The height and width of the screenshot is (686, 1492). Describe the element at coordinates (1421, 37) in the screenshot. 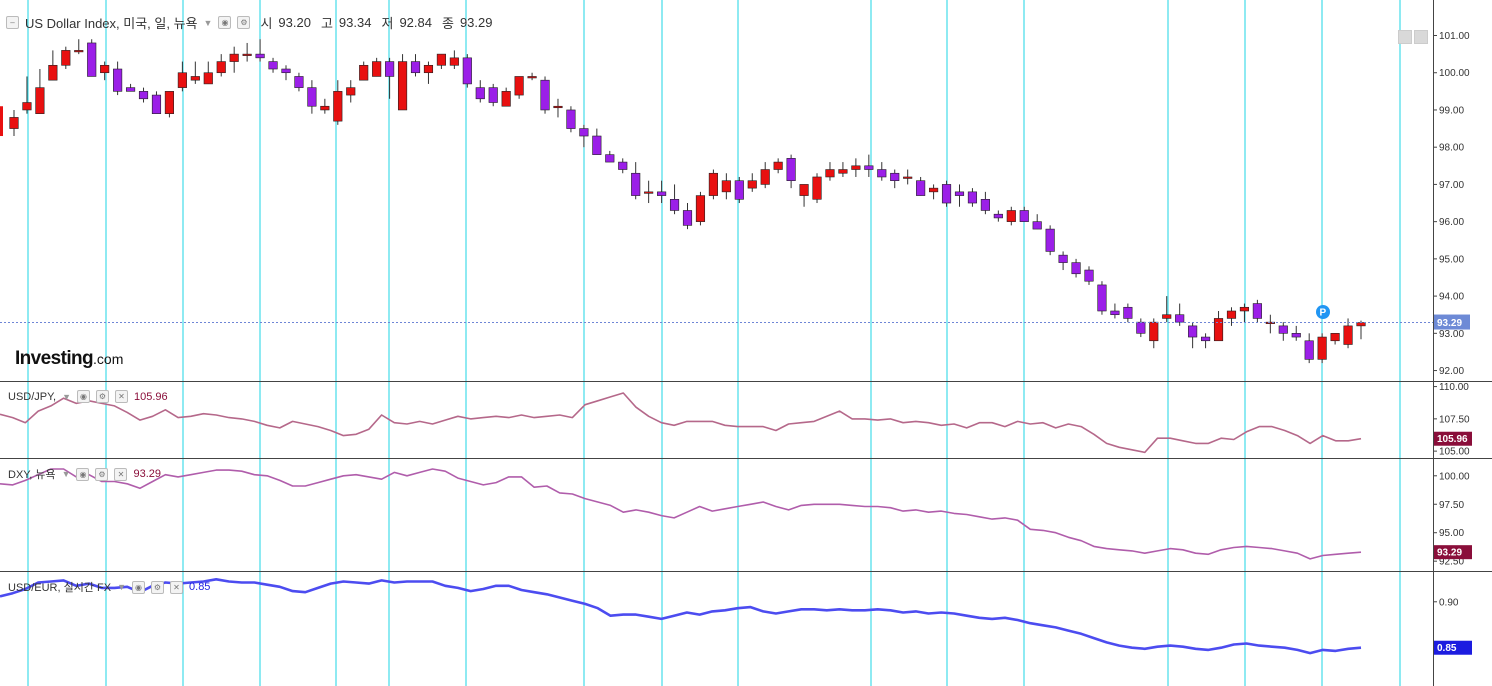

I see `close-pane-icon` at that location.